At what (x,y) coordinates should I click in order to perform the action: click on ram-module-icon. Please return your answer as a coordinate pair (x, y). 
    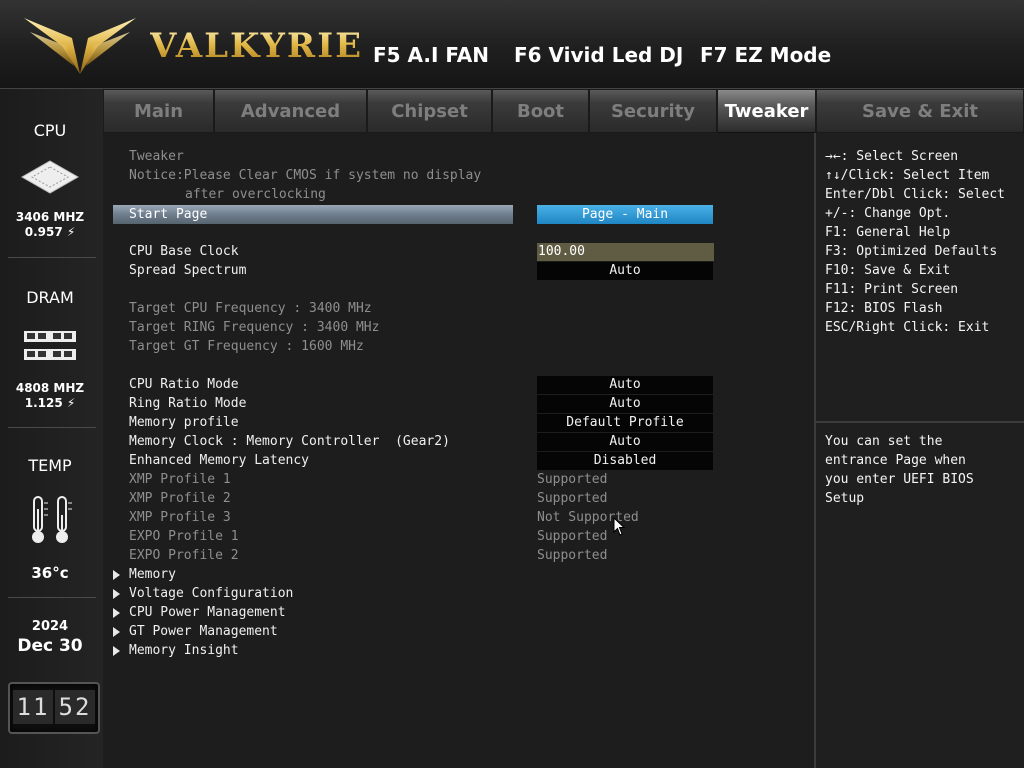
    Looking at the image, I should click on (50, 345).